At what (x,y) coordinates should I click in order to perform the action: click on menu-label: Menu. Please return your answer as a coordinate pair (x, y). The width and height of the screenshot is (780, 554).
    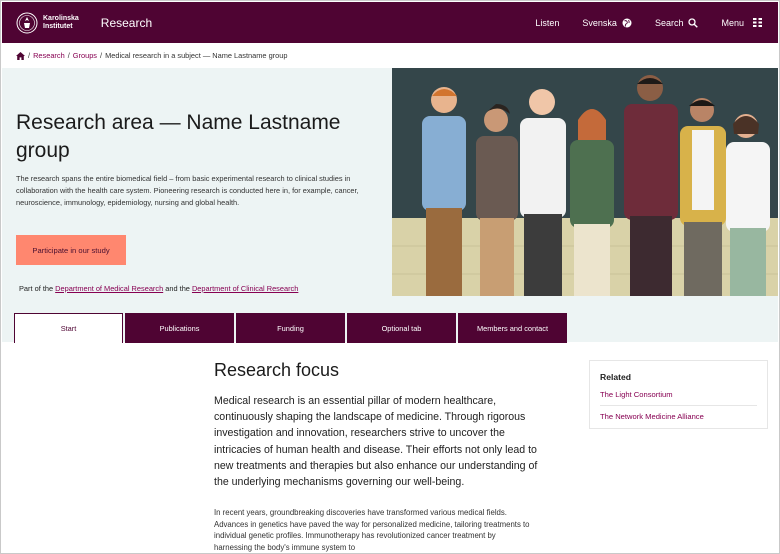
    Looking at the image, I should click on (732, 22).